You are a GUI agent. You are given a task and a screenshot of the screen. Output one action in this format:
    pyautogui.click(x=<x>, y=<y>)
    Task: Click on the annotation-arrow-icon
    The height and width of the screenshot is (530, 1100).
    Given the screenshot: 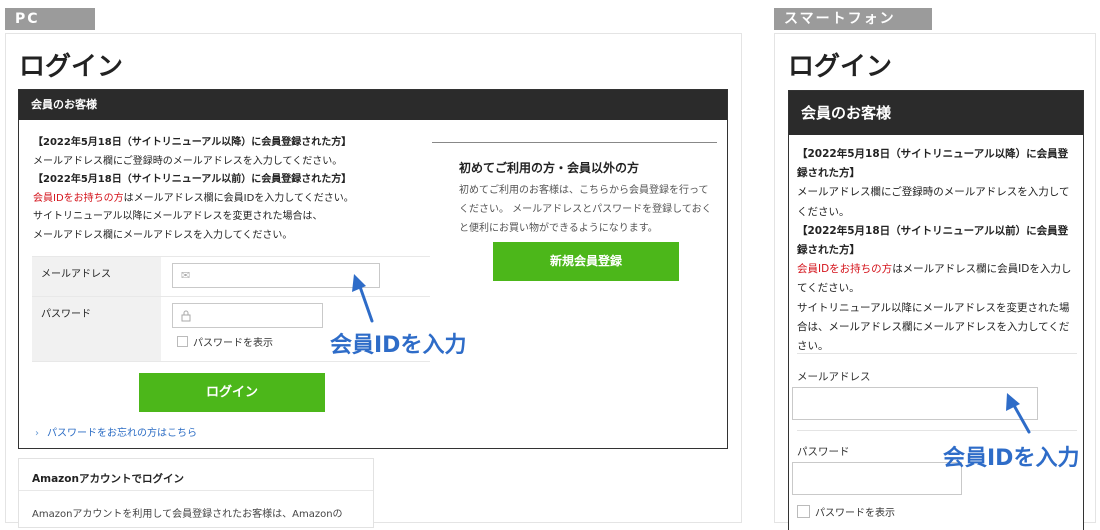 What is the action you would take?
    pyautogui.click(x=363, y=298)
    